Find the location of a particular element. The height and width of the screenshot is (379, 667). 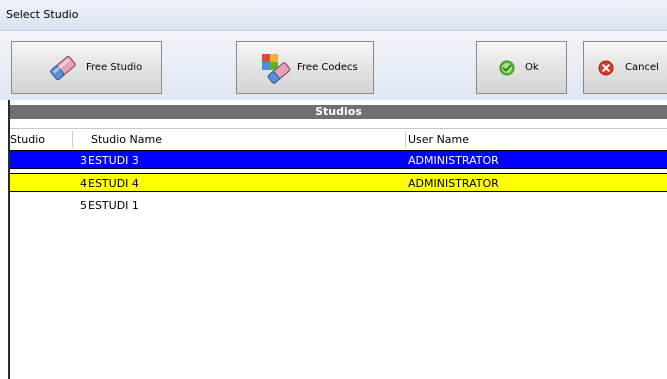

column-header-studio-name: Studio Name is located at coordinates (126, 139).